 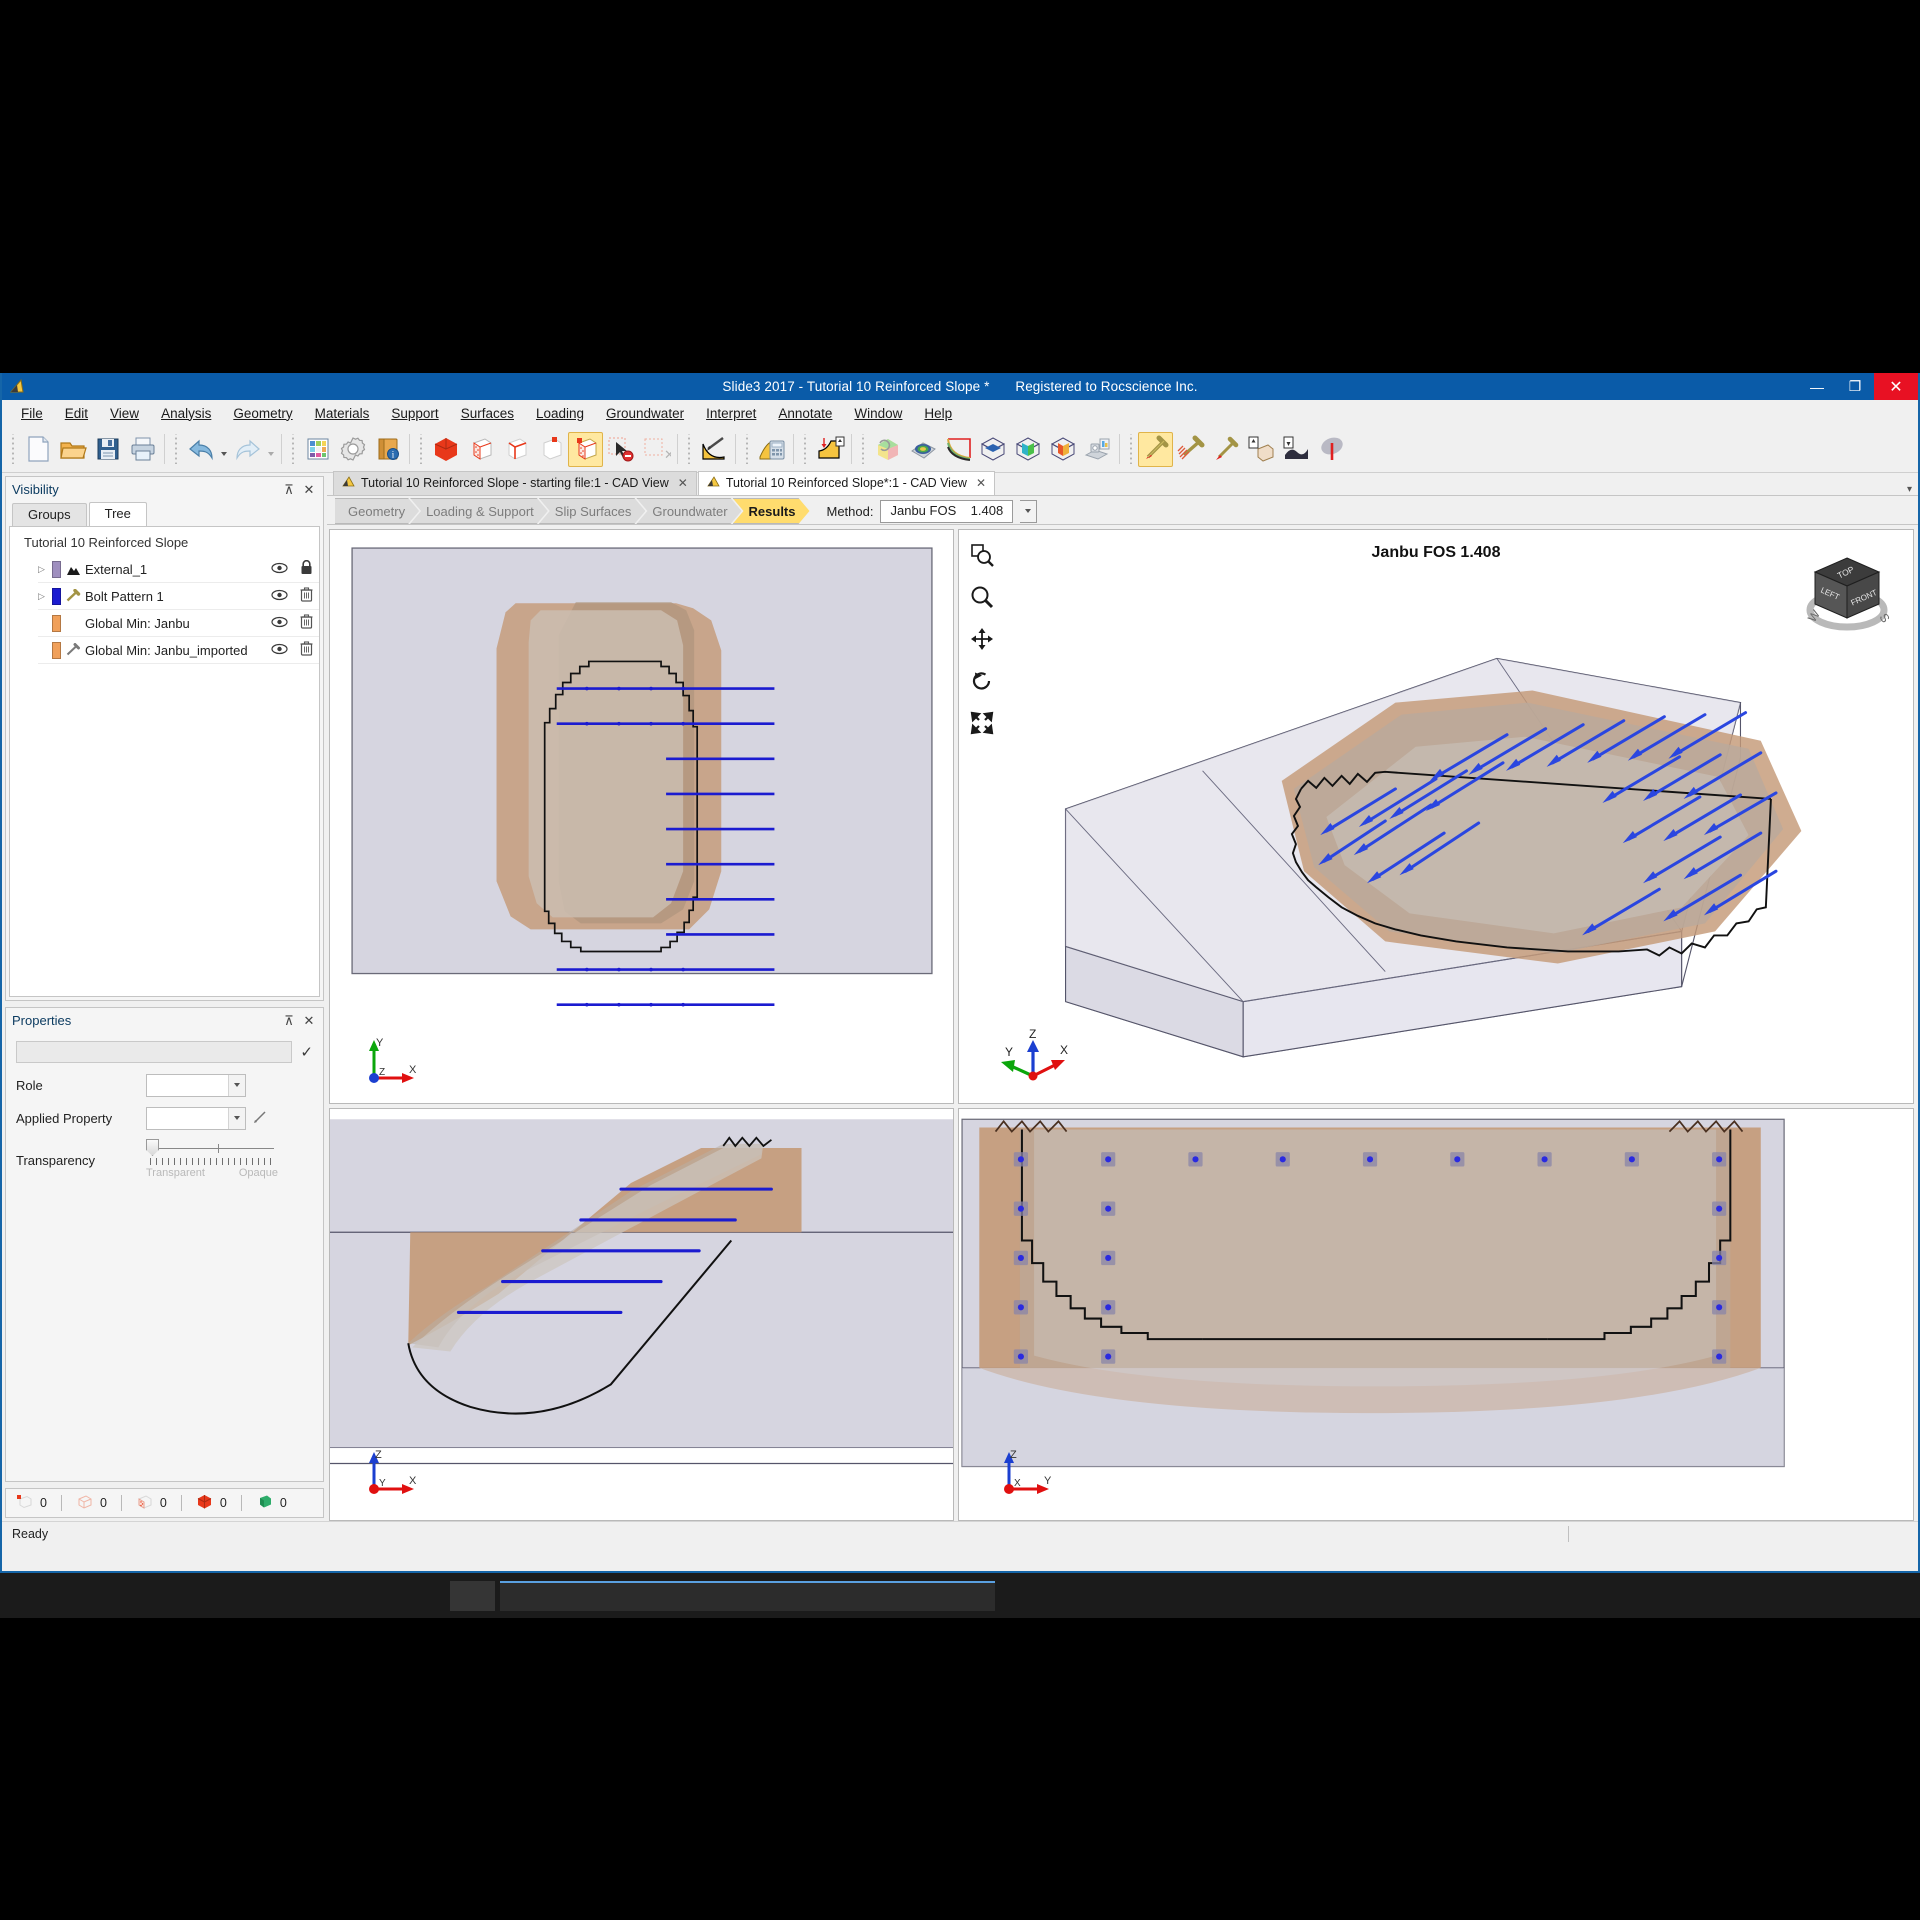 What do you see at coordinates (479, 511) in the screenshot?
I see `step-loading-support: Loading & Support` at bounding box center [479, 511].